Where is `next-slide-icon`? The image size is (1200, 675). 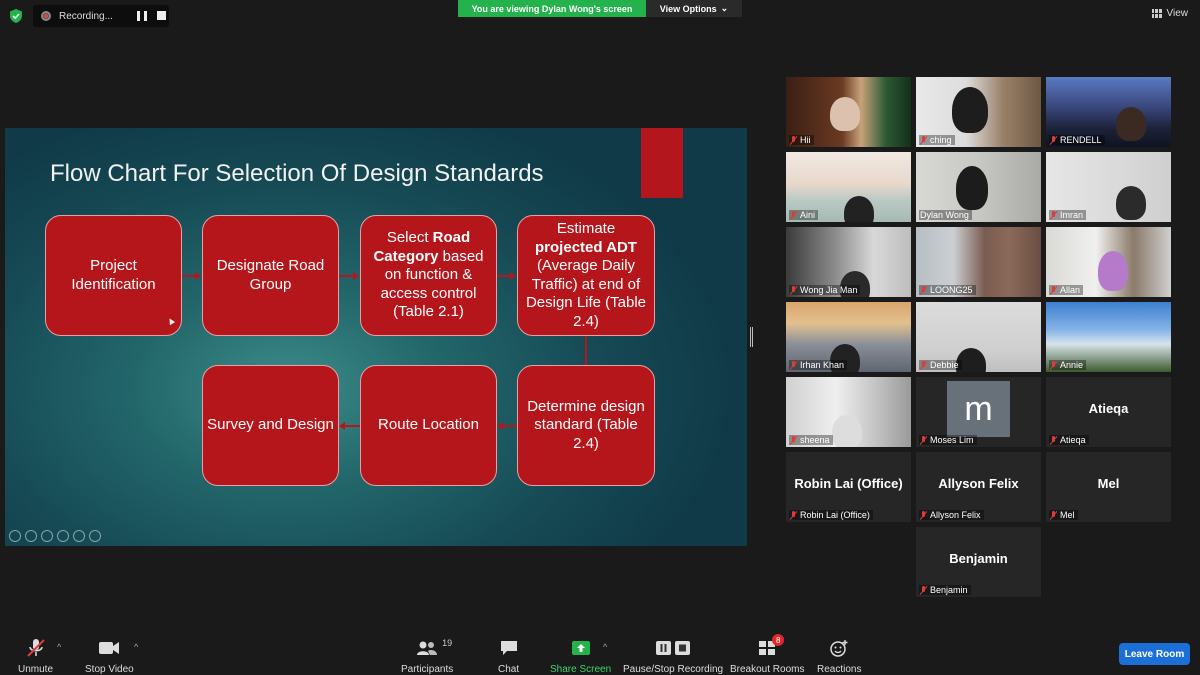
next-slide-icon is located at coordinates (31, 536).